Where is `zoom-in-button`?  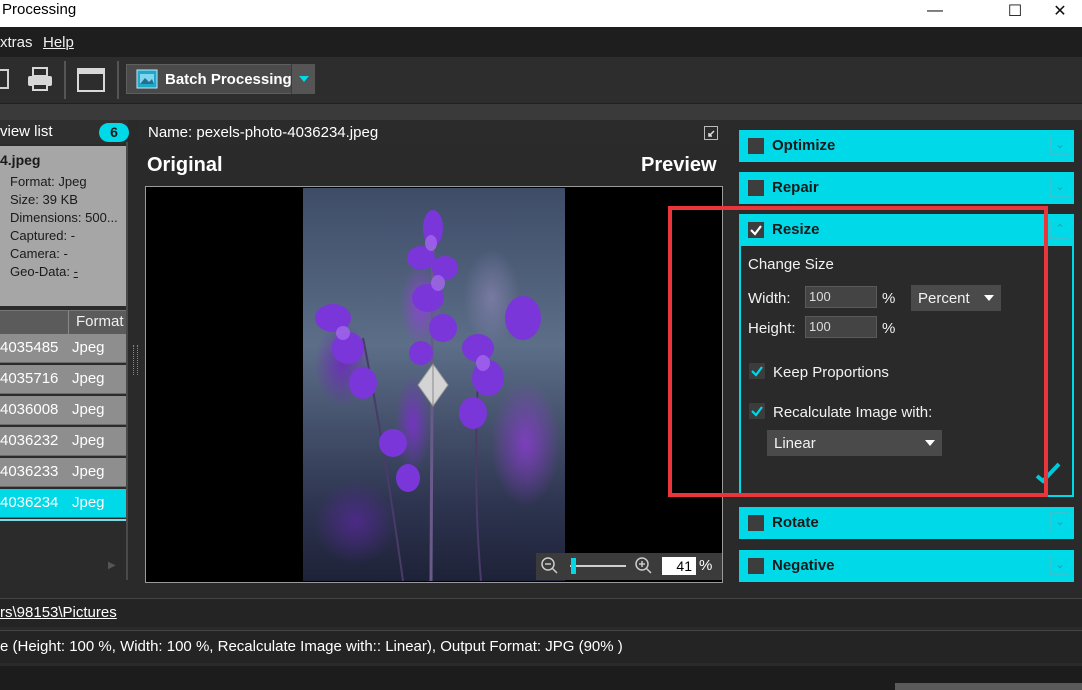 zoom-in-button is located at coordinates (644, 566).